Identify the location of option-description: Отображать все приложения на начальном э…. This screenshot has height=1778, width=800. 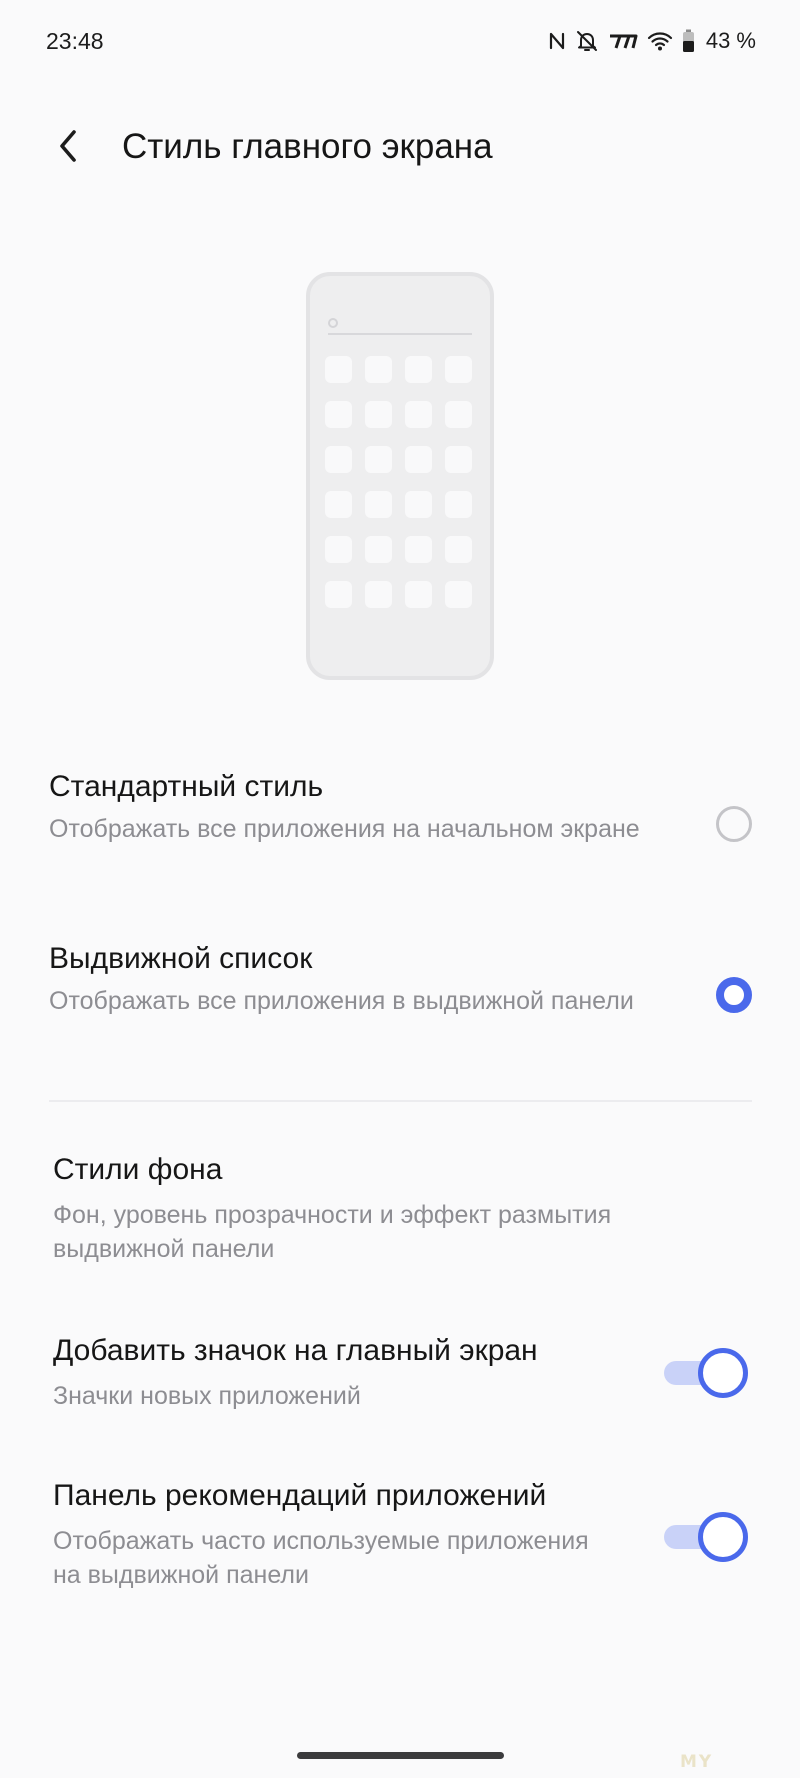
(344, 829).